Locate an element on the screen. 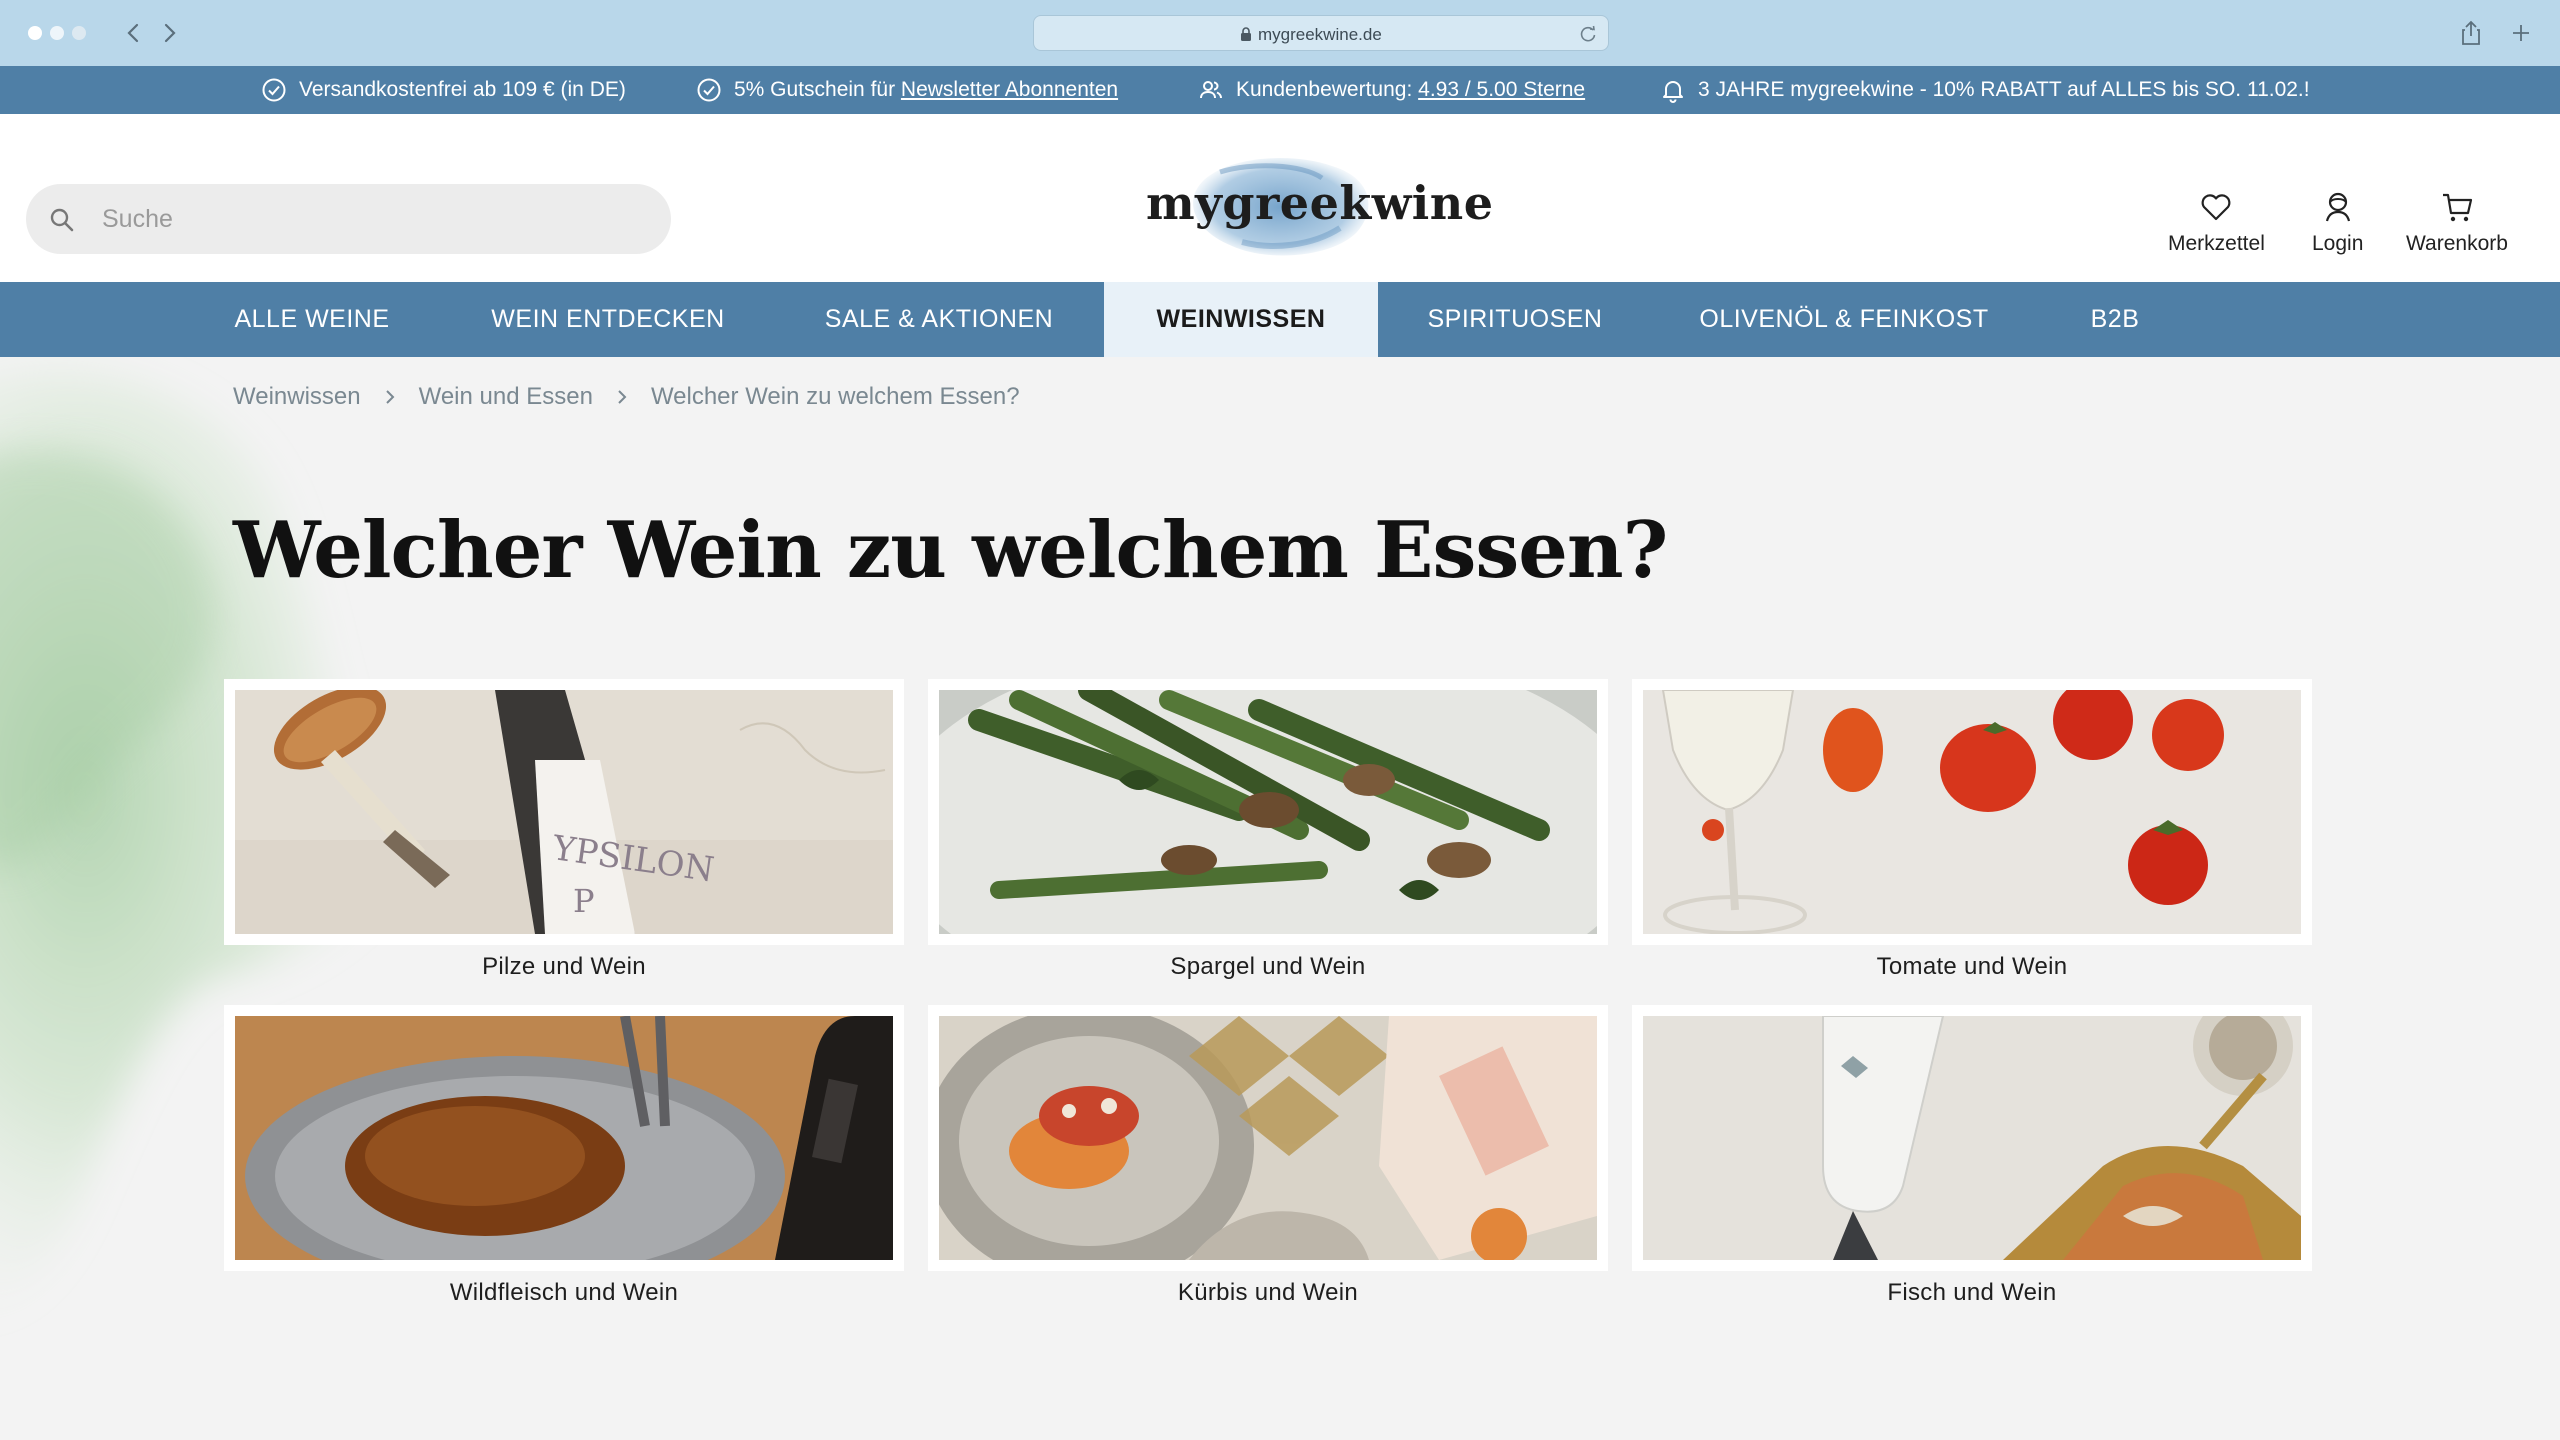 The image size is (2560, 1440). category-card-fisch: Fisch und Wein is located at coordinates (1972, 1156).